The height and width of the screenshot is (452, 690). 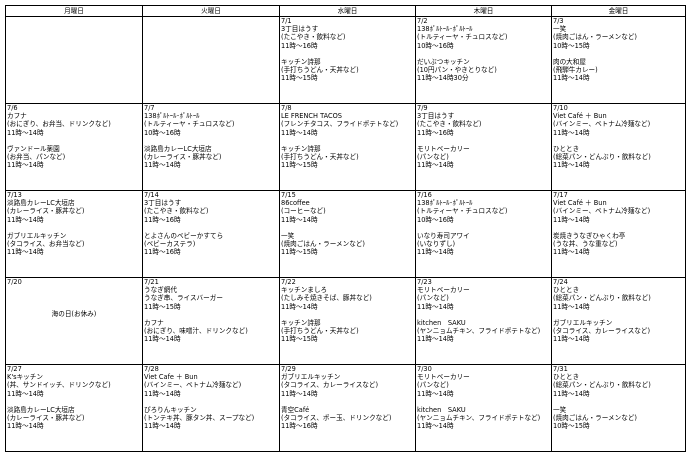 I want to click on vendor-menu: (おにぎり、お弁当、ドリンクなど), so click(x=59, y=124).